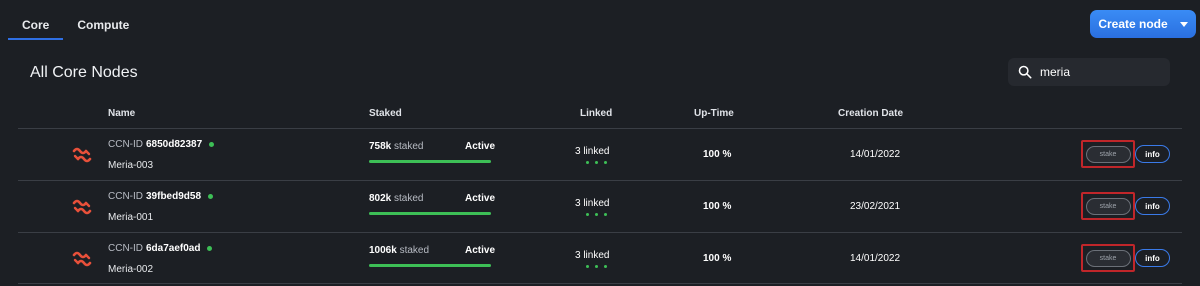 This screenshot has width=1200, height=286. What do you see at coordinates (1025, 72) in the screenshot?
I see `search-icon` at bounding box center [1025, 72].